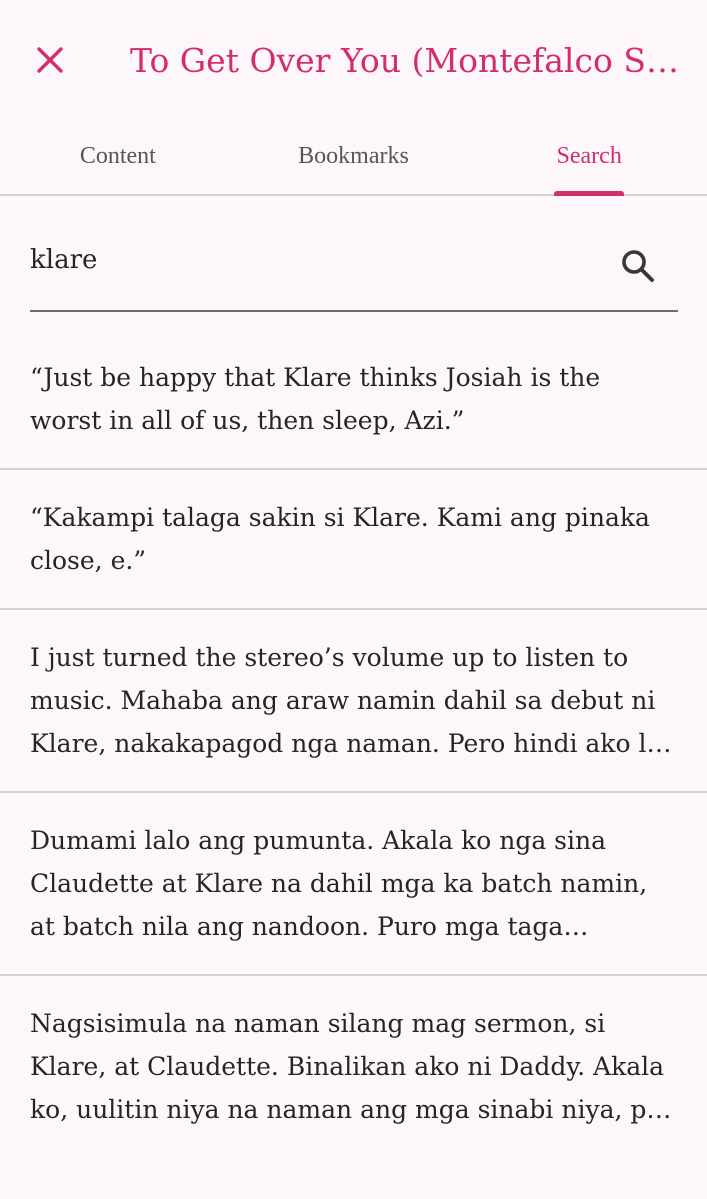  I want to click on tab-bookmarks: Bookmarks, so click(354, 156).